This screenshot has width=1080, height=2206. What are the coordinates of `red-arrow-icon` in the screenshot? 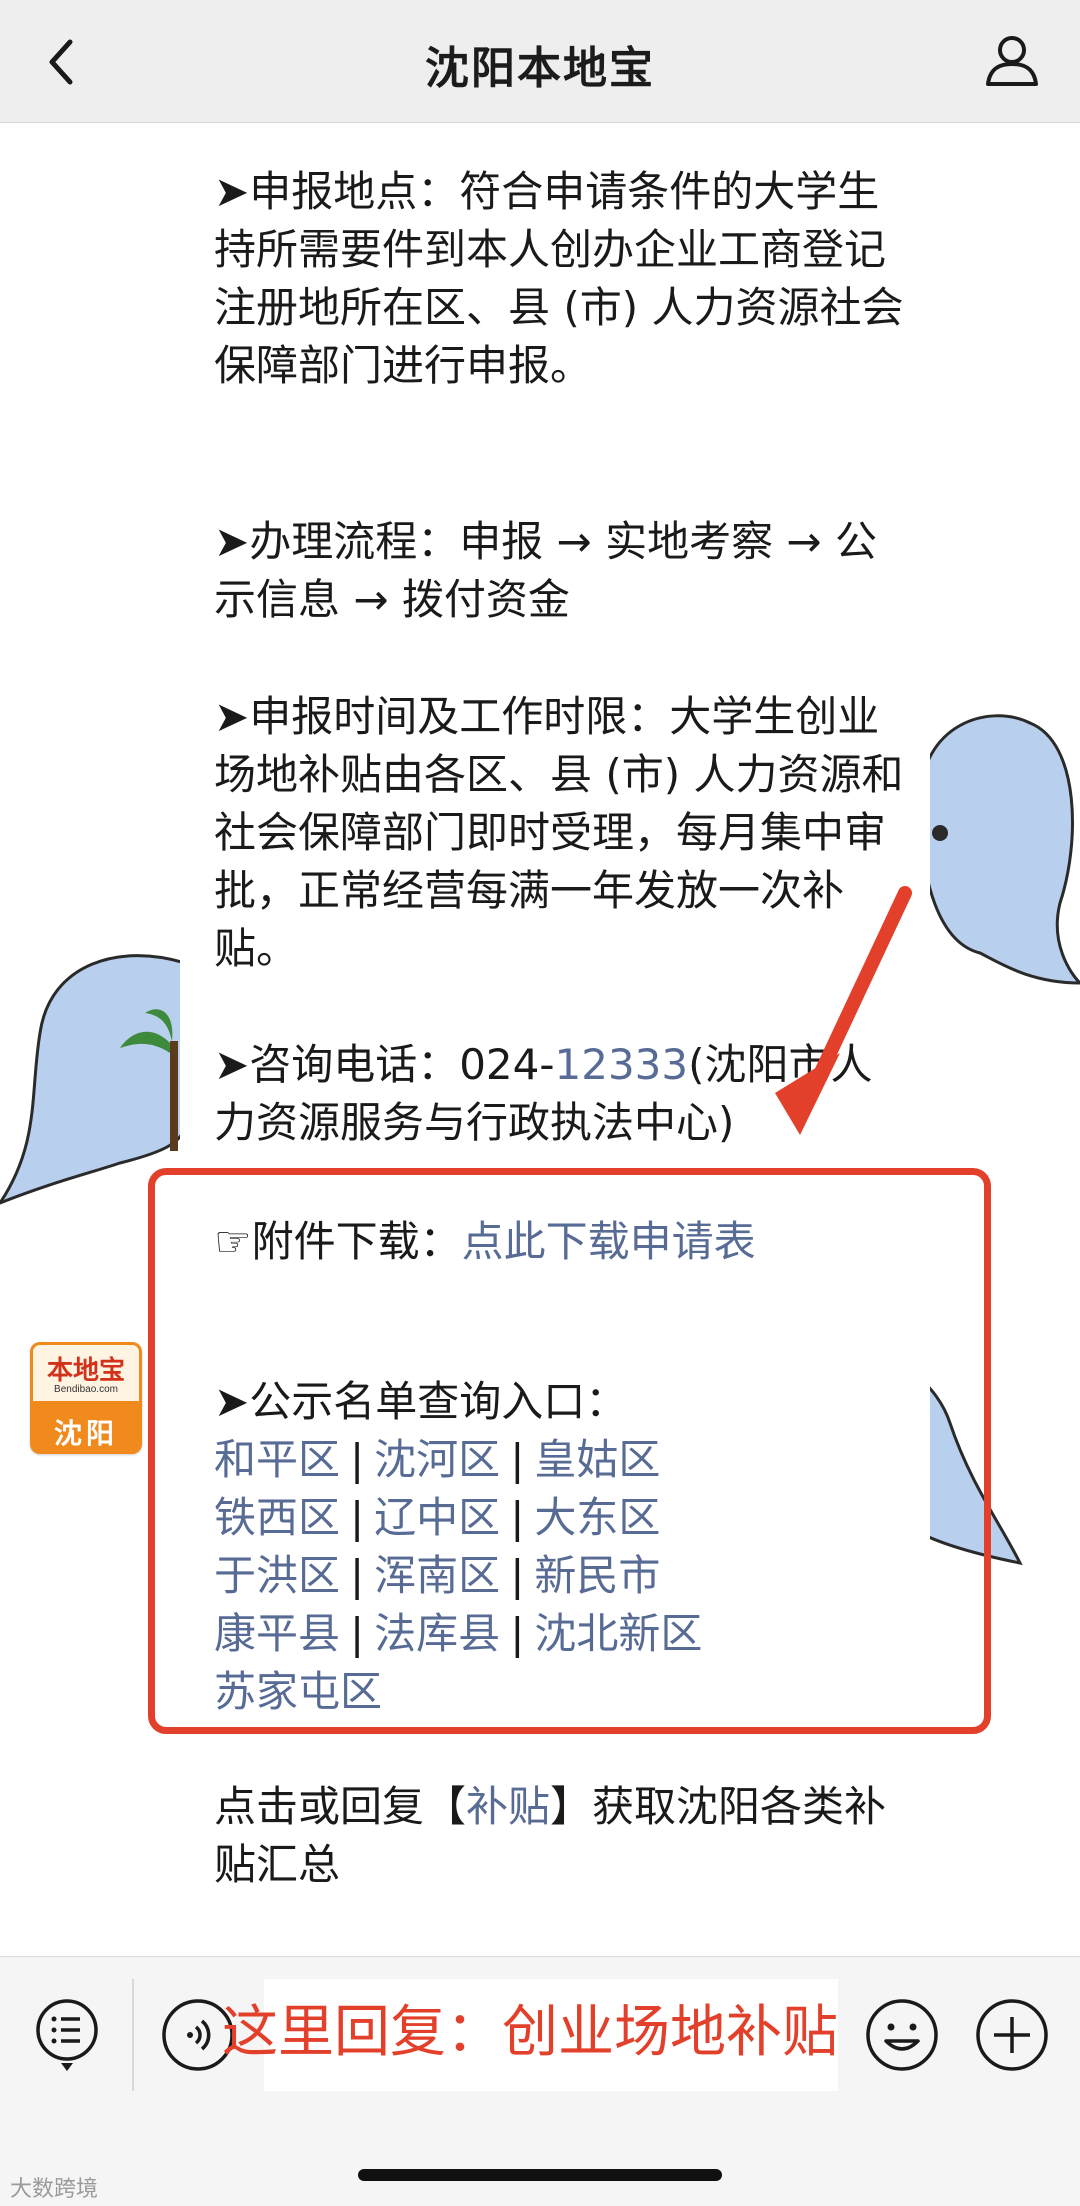 It's located at (843, 1010).